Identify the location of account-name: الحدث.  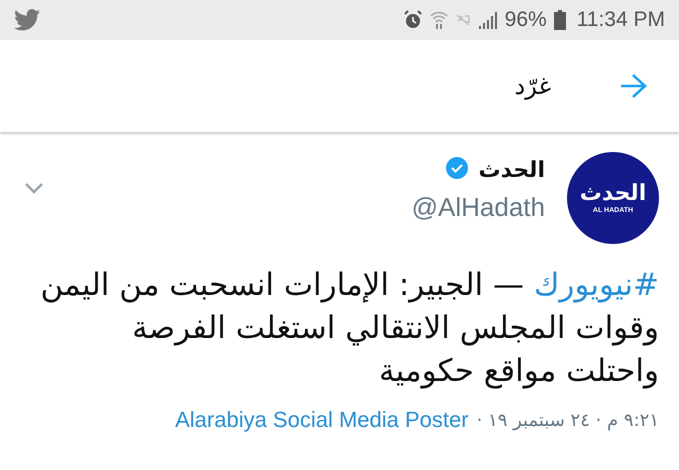
(511, 170).